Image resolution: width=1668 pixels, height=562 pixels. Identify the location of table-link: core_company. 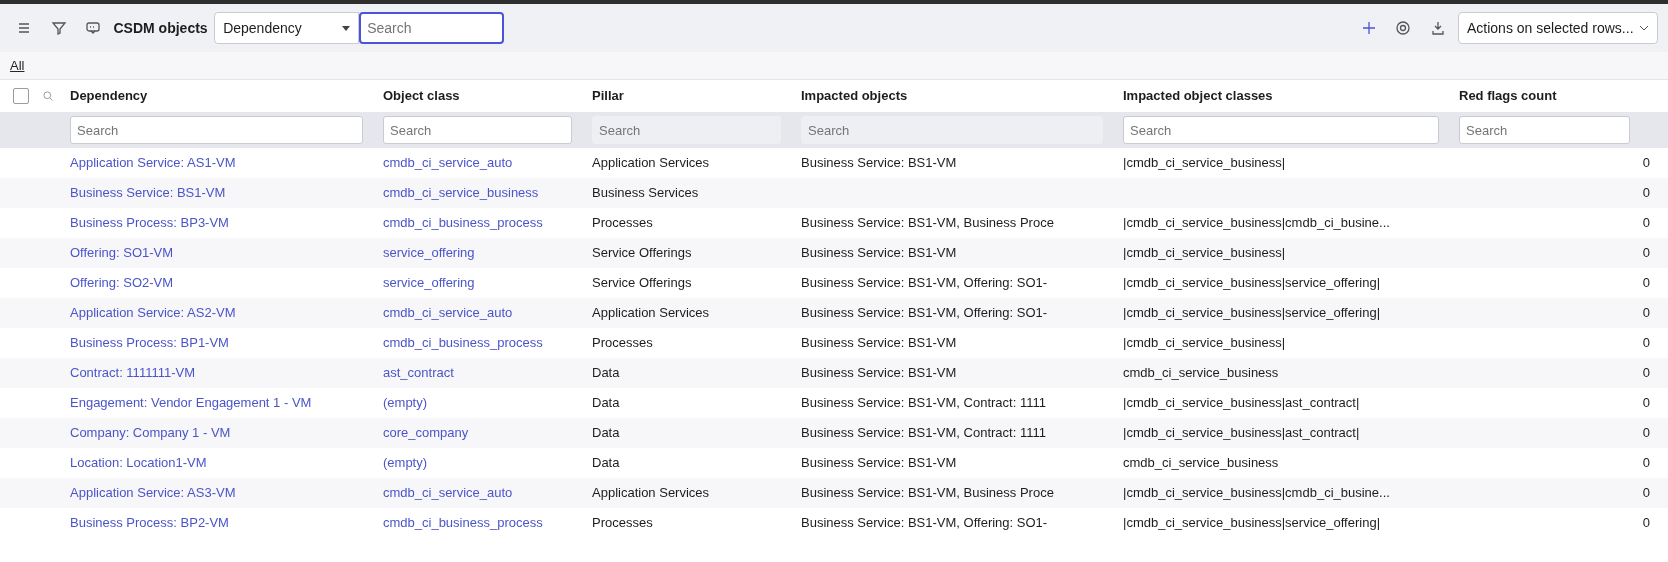
(426, 433).